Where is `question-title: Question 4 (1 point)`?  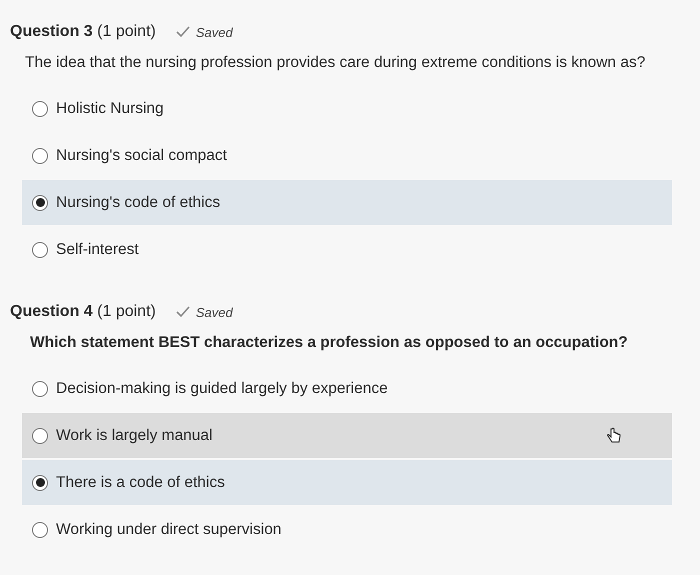 question-title: Question 4 (1 point) is located at coordinates (83, 312).